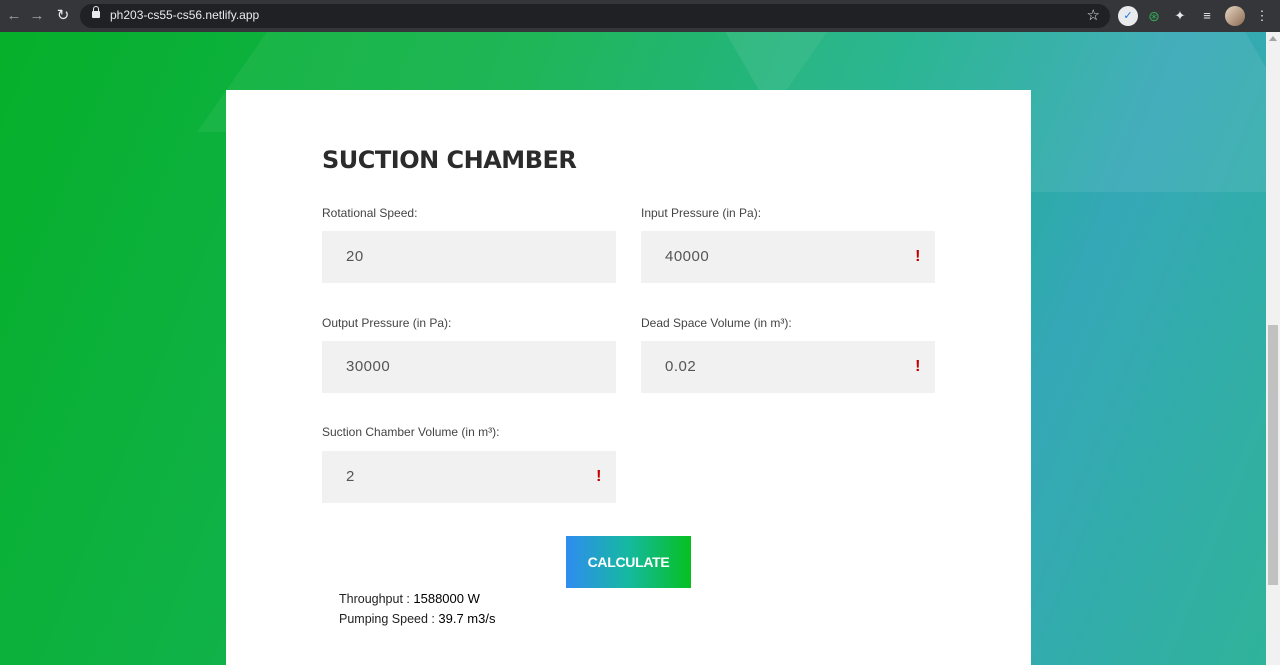 The height and width of the screenshot is (665, 1280). I want to click on input-pressure-label: Input Pressure (in Pa):, so click(701, 213).